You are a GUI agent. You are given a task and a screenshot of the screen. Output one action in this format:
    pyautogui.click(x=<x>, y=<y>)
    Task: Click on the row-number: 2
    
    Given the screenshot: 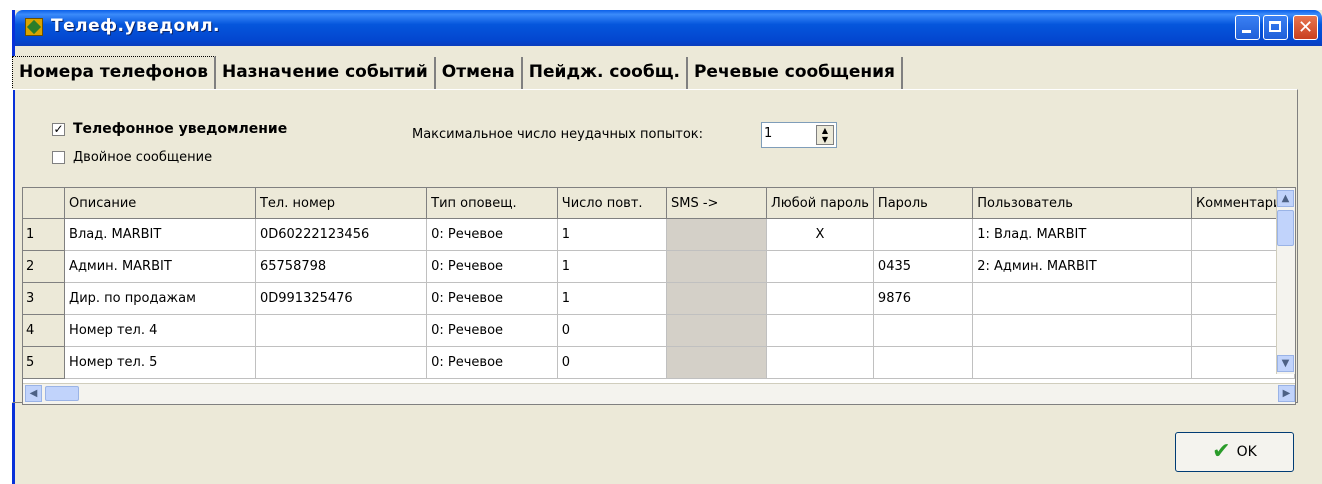 What is the action you would take?
    pyautogui.click(x=44, y=266)
    